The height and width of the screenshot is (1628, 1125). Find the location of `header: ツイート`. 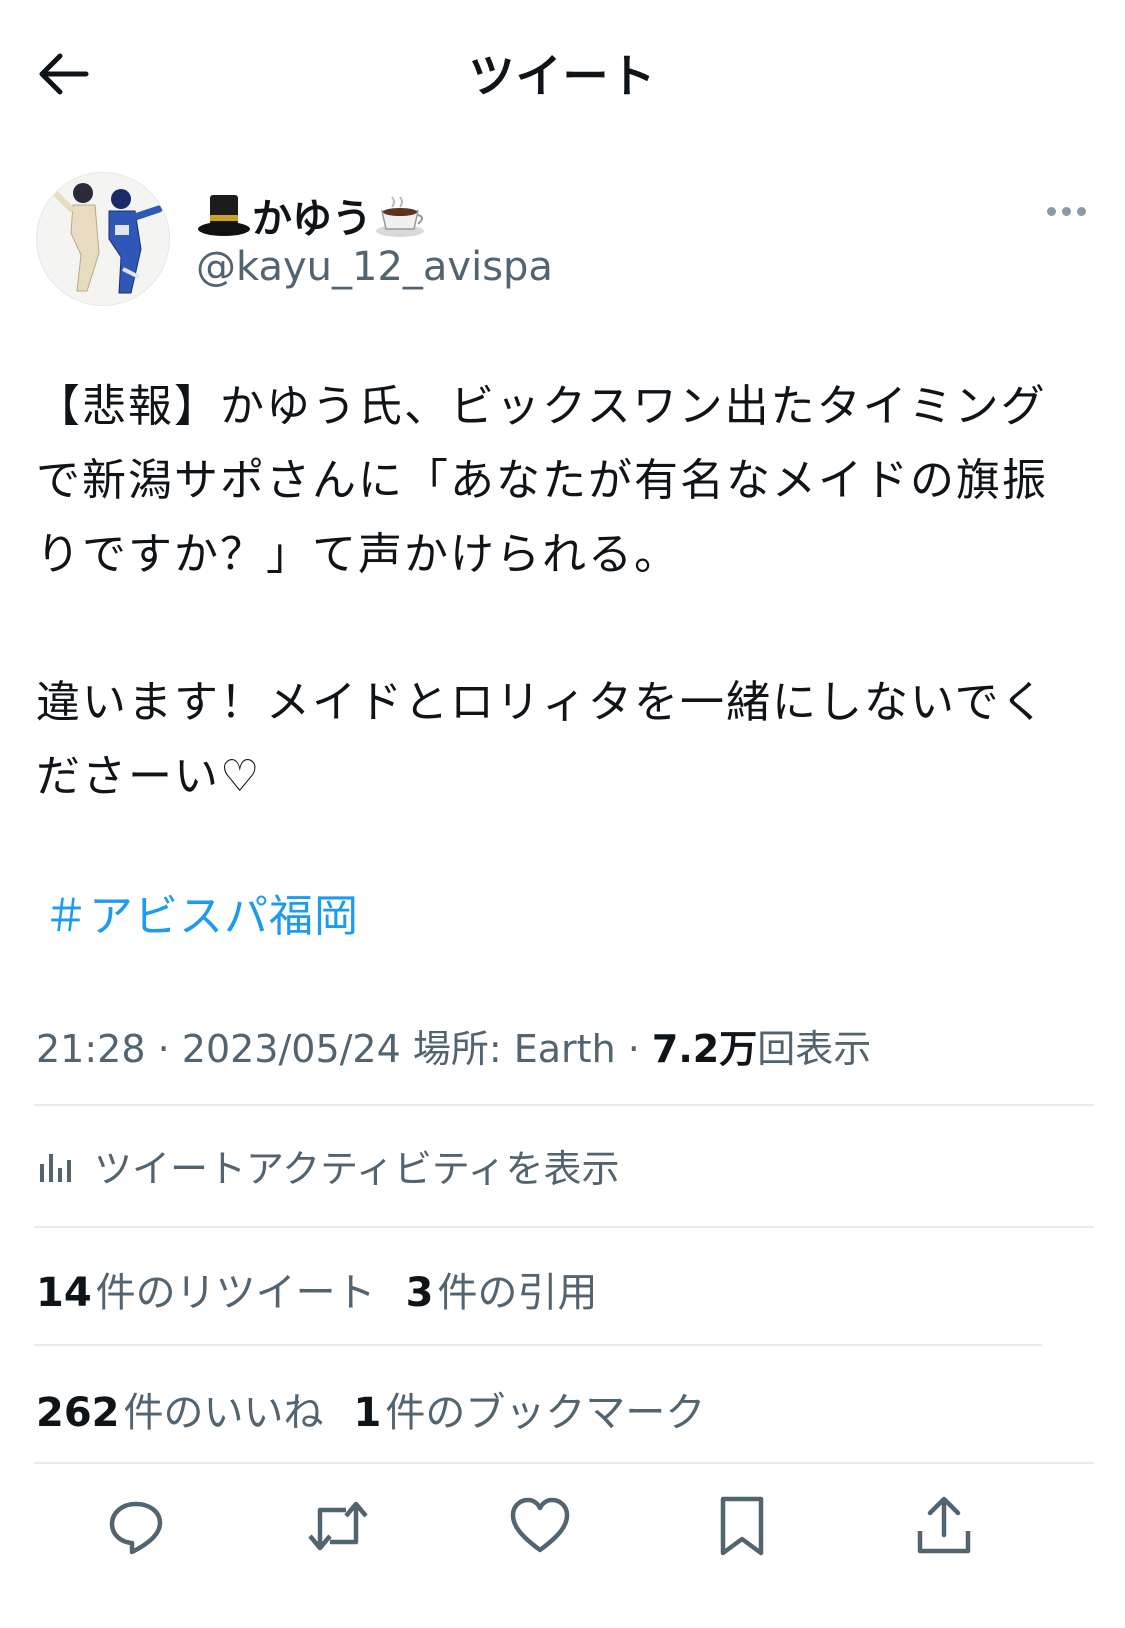

header: ツイート is located at coordinates (562, 70).